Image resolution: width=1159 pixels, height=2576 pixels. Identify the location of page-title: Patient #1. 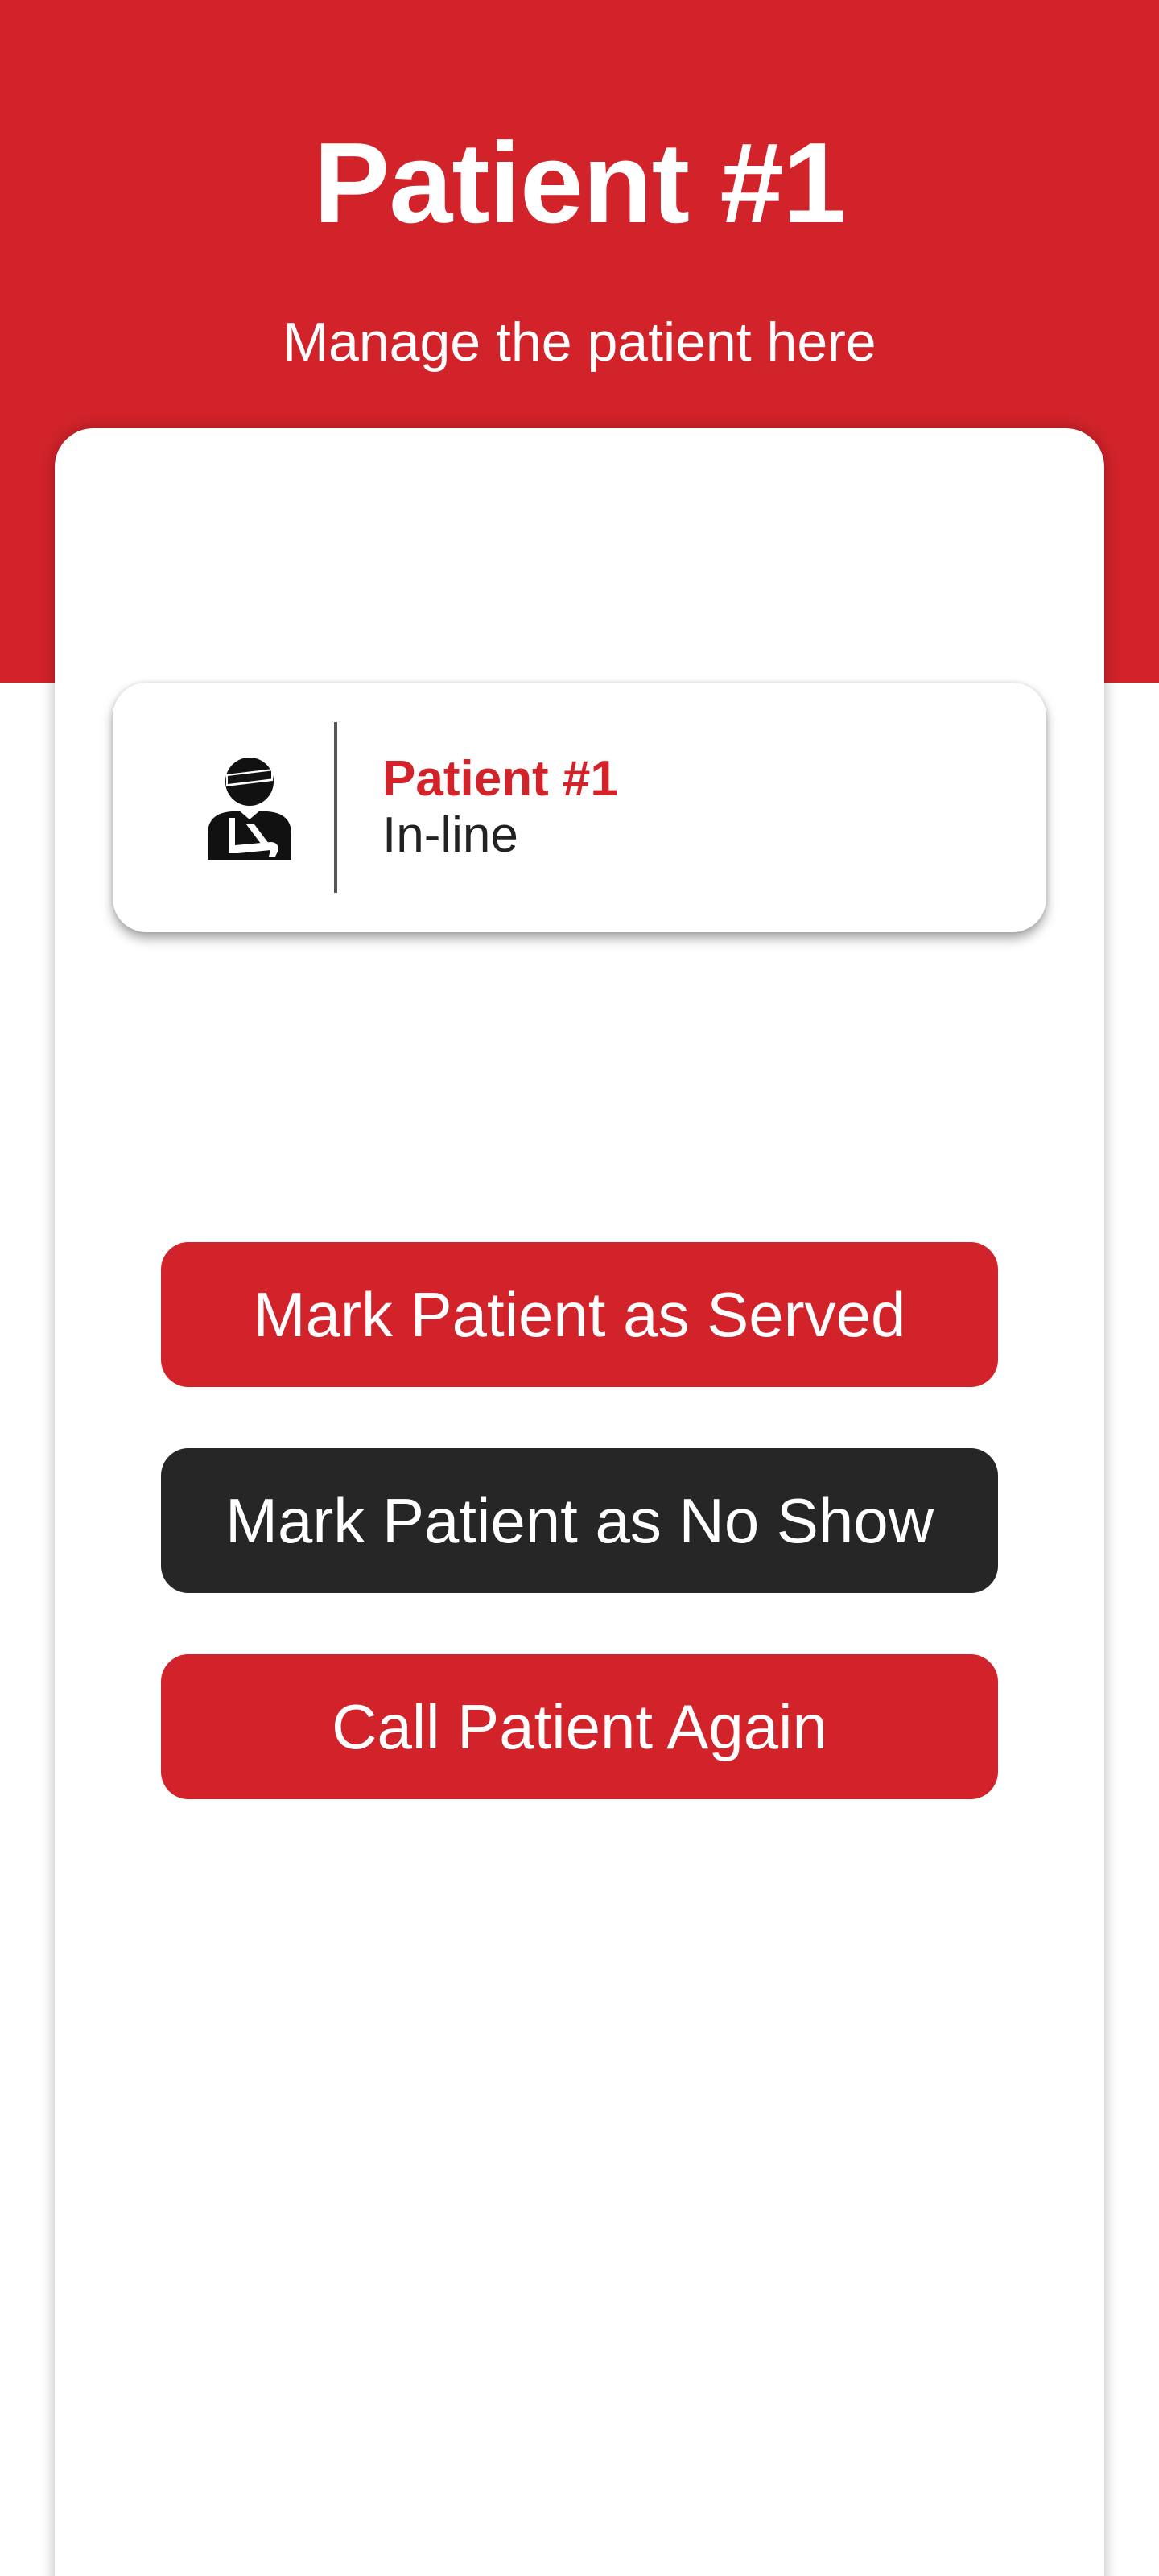
(580, 183).